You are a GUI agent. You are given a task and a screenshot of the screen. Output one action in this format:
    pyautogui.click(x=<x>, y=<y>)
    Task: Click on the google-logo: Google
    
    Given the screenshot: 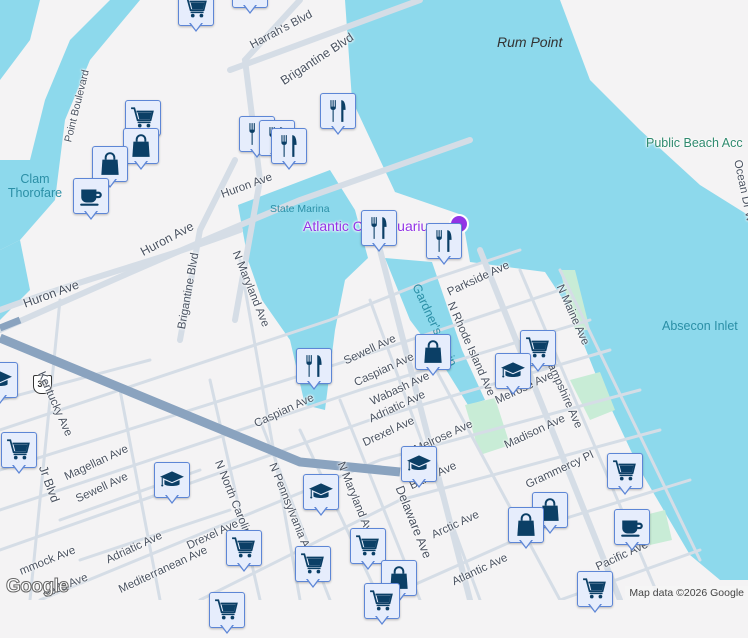 What is the action you would take?
    pyautogui.click(x=37, y=587)
    